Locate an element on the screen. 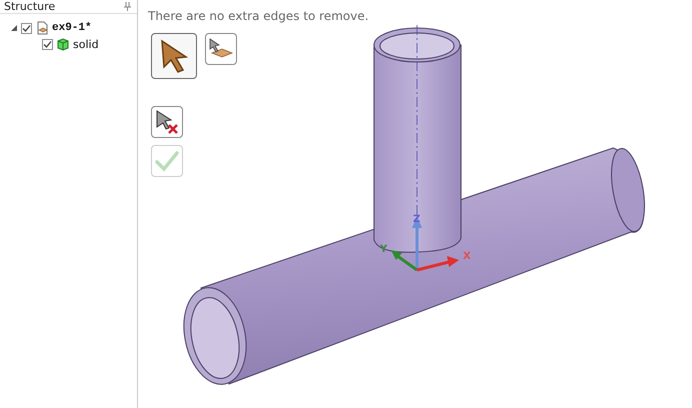 The image size is (692, 408). status-message: There are no extra edges to remove. is located at coordinates (258, 15).